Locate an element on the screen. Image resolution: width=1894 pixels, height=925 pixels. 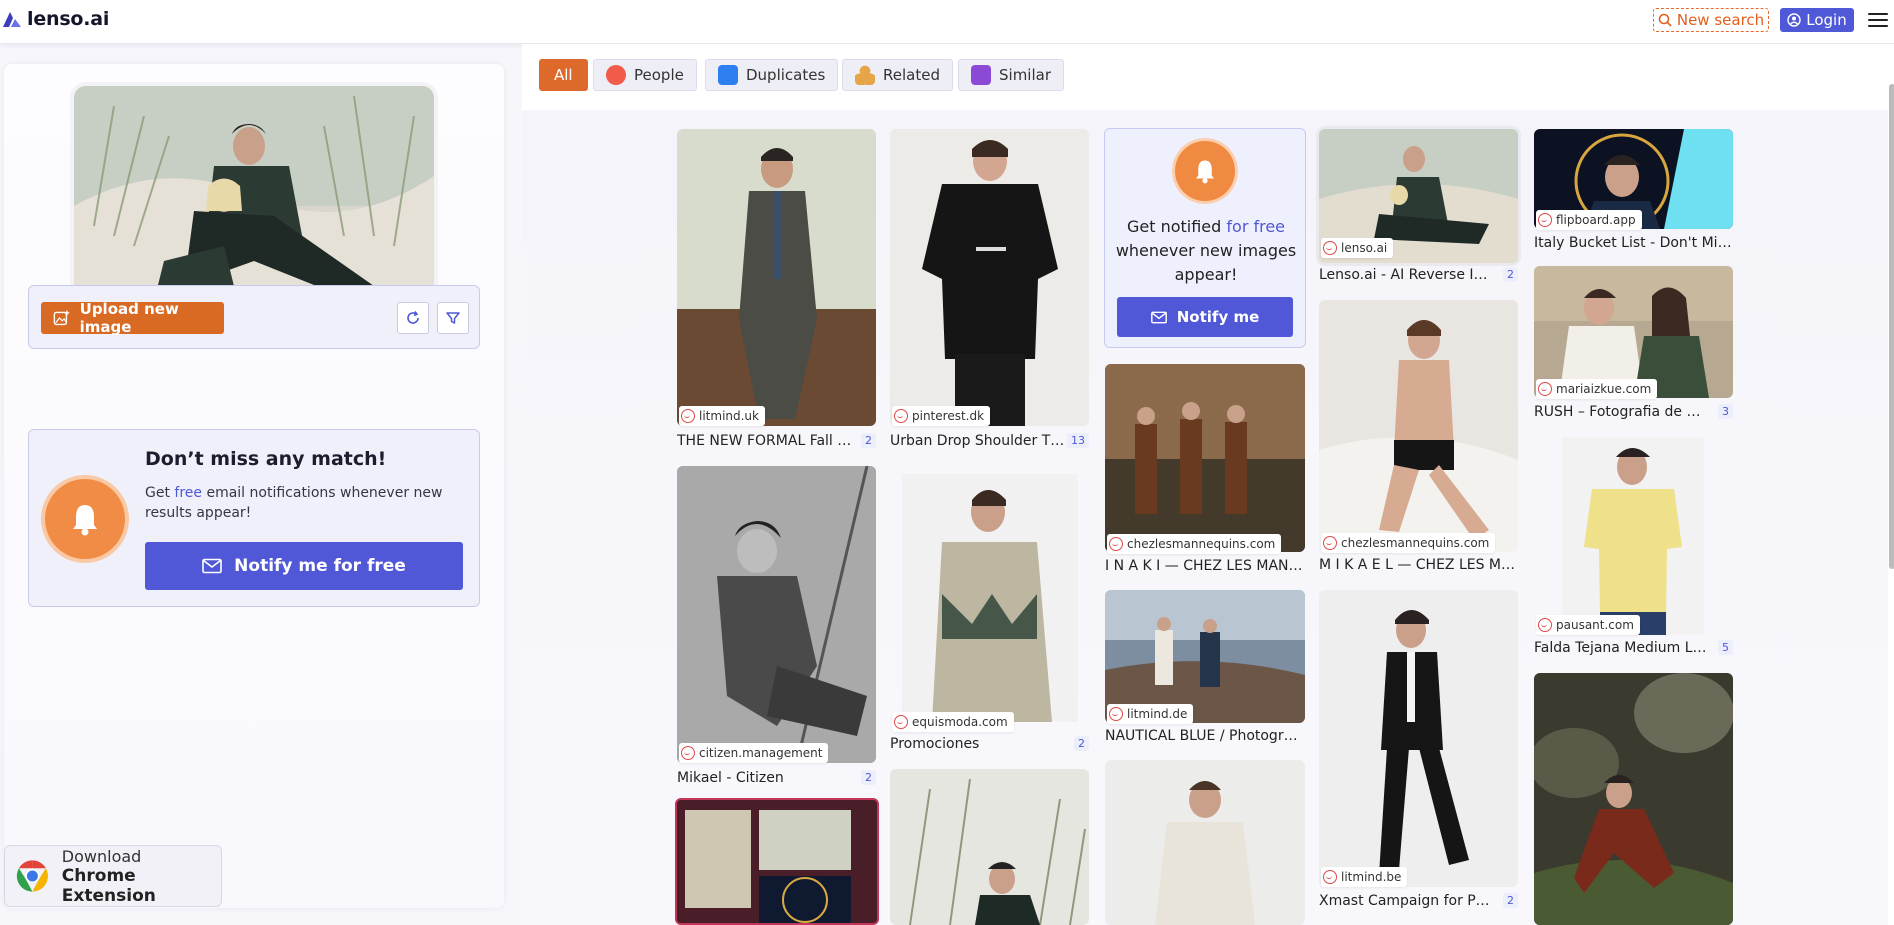
image-actions-bar: Upload new image is located at coordinates (254, 317).